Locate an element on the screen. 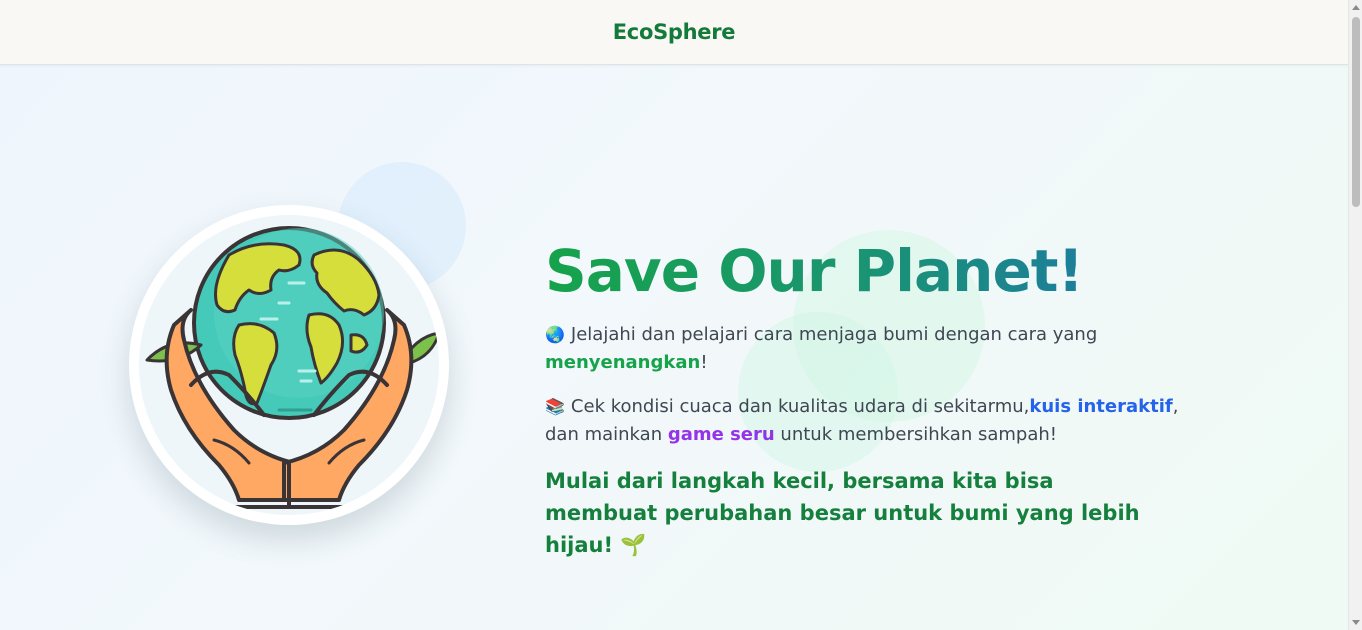  description-text: untuk membersihkan sampah! is located at coordinates (915, 434).